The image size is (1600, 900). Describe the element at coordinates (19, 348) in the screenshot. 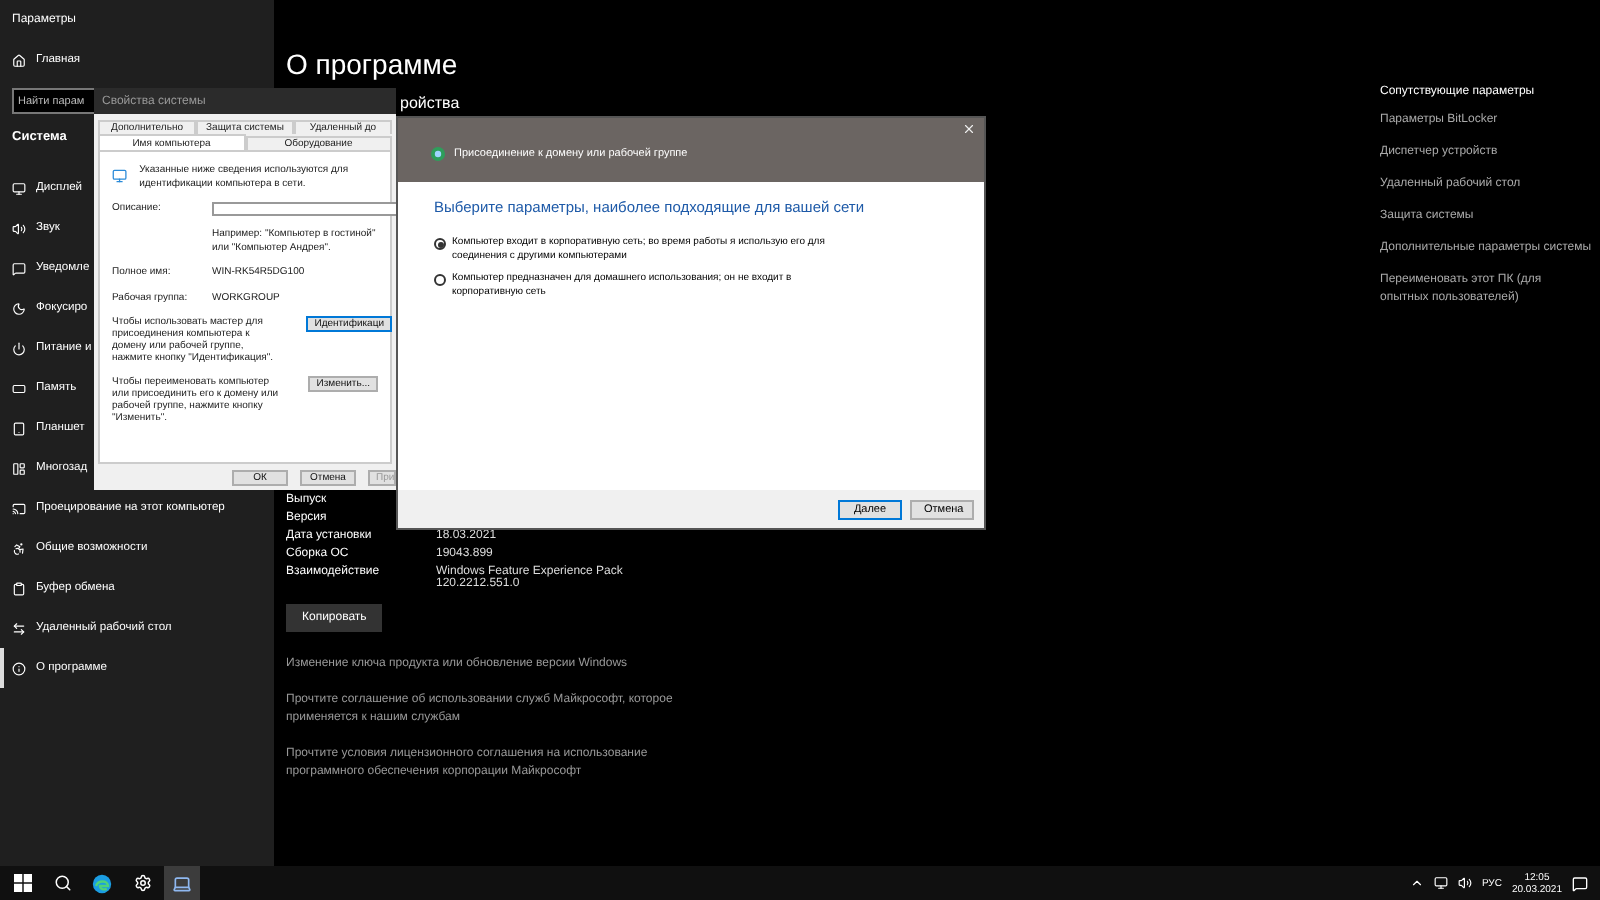

I see `power-icon` at that location.